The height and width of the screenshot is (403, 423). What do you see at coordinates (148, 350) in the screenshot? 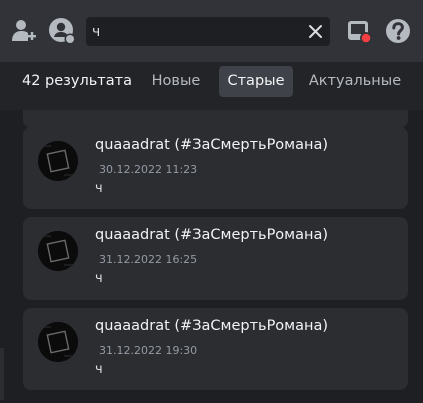
I see `message-timestamp: 31.12.2022 19:30` at bounding box center [148, 350].